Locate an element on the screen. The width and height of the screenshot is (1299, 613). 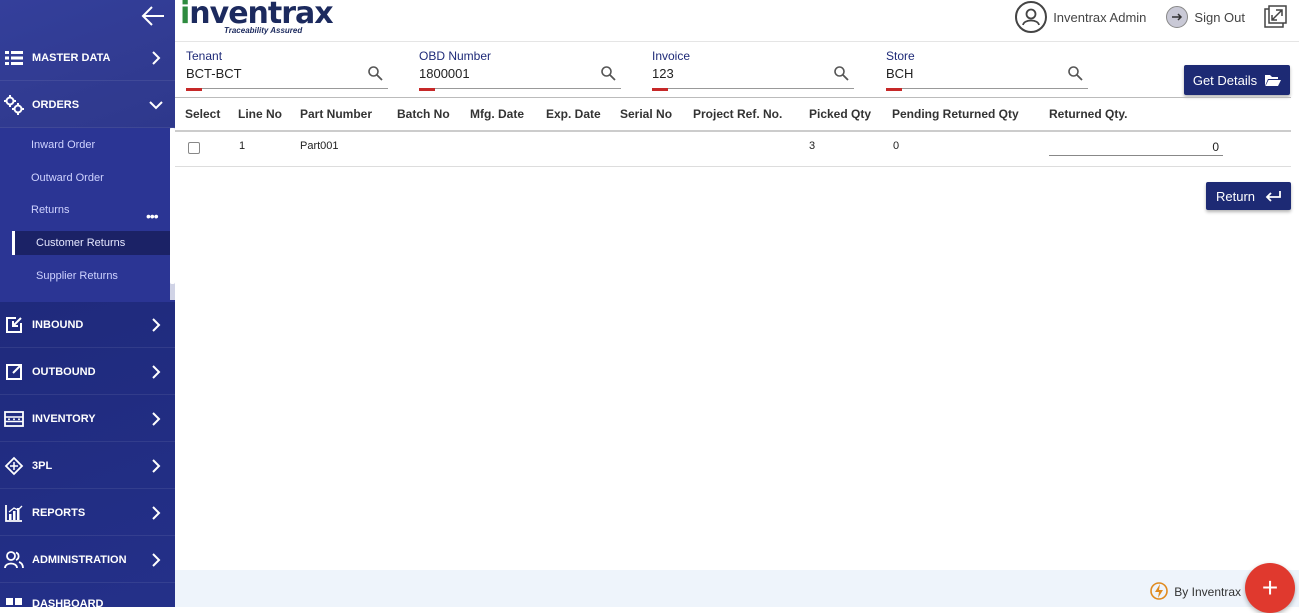
sidebar-item-master-data: MASTER DATA is located at coordinates (87, 58).